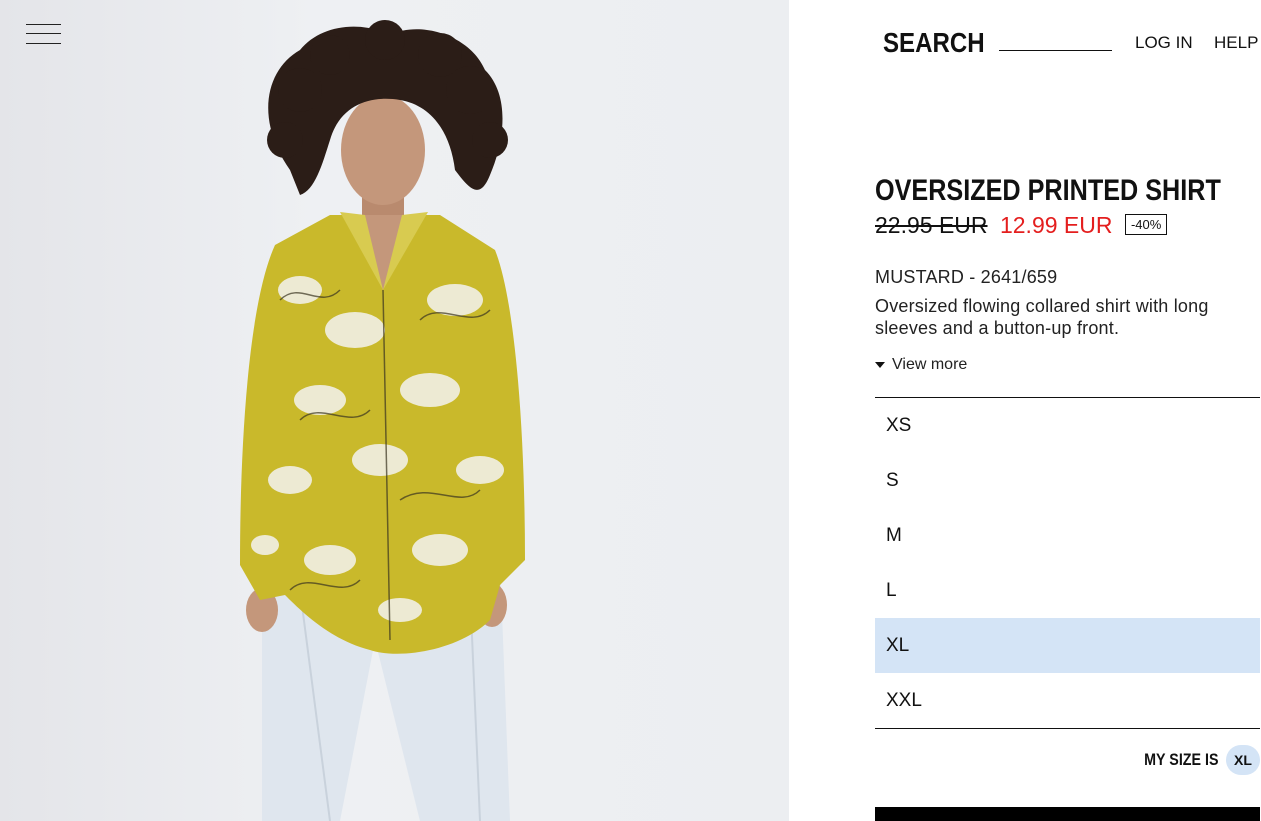 The width and height of the screenshot is (1261, 821). Describe the element at coordinates (931, 225) in the screenshot. I see `old-price: 22.95 EUR` at that location.